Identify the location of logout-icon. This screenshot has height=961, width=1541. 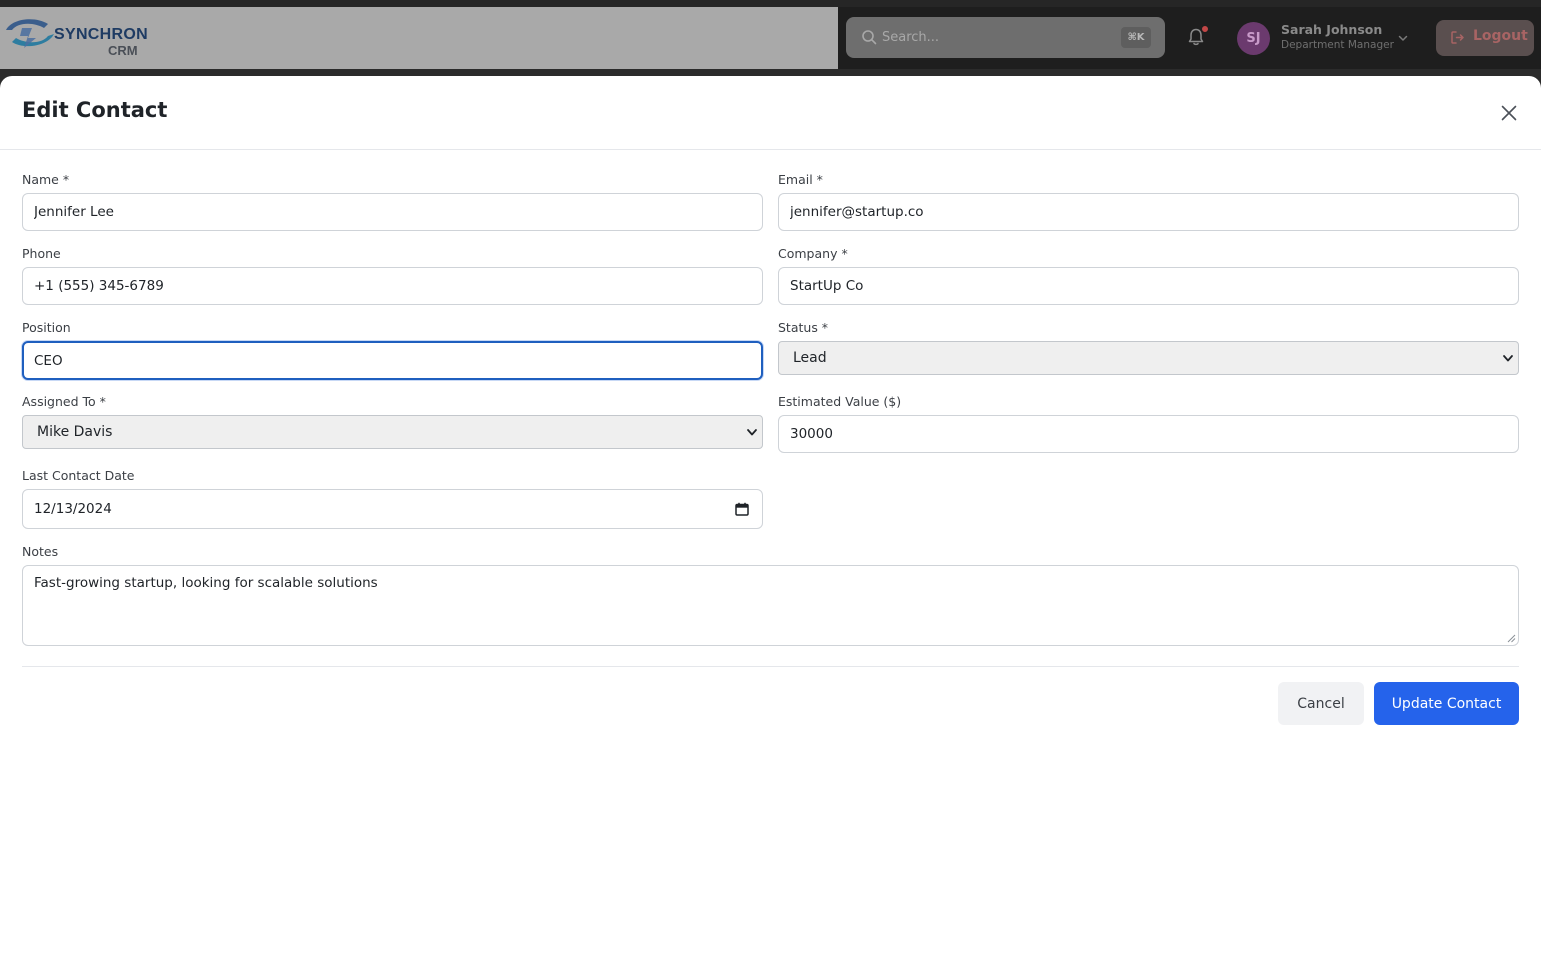
(1457, 37).